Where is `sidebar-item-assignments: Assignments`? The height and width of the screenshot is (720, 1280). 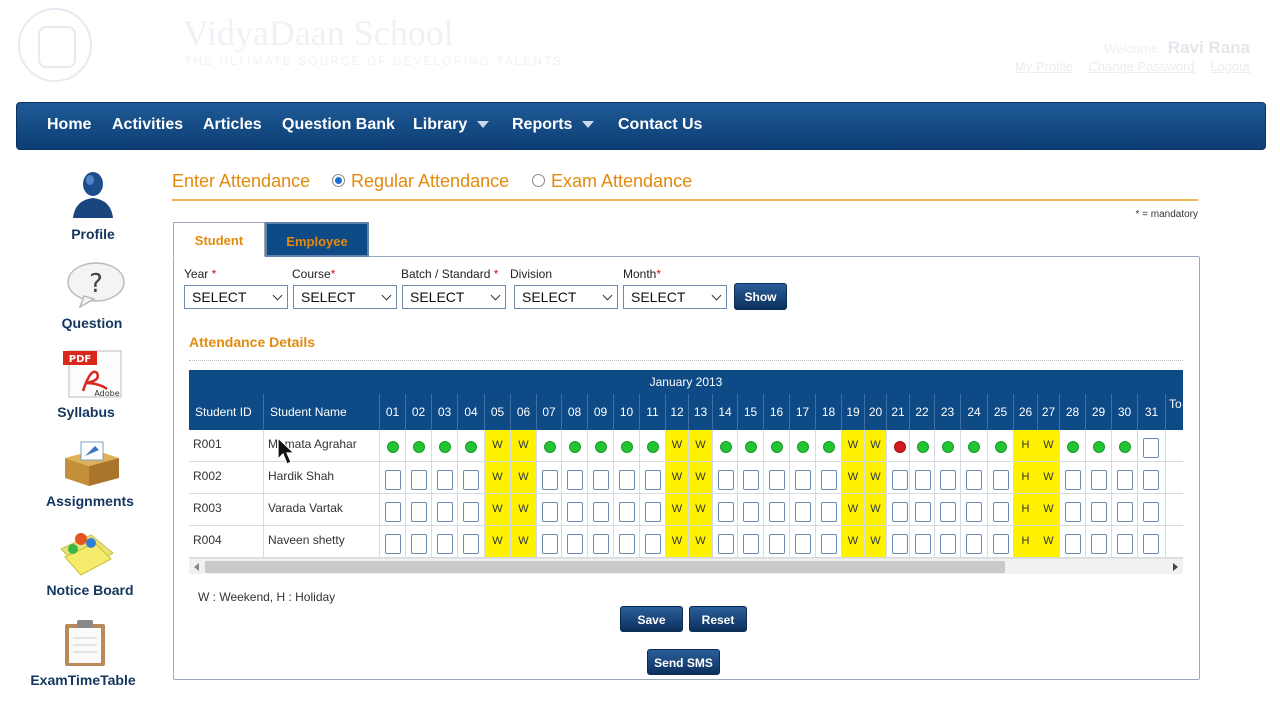
sidebar-item-assignments: Assignments is located at coordinates (90, 474).